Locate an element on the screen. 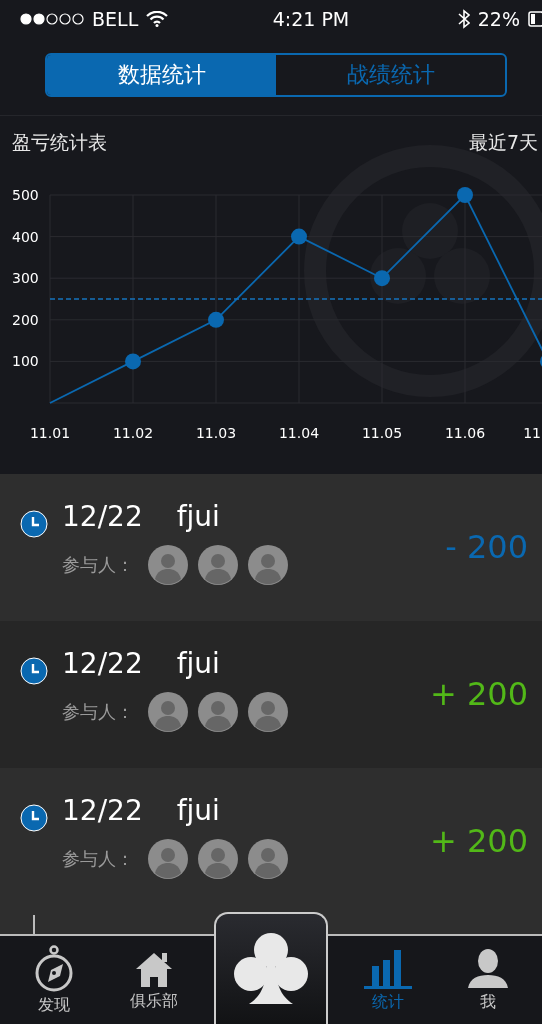 The image size is (542, 1024). carrier-name: BELL is located at coordinates (115, 19).